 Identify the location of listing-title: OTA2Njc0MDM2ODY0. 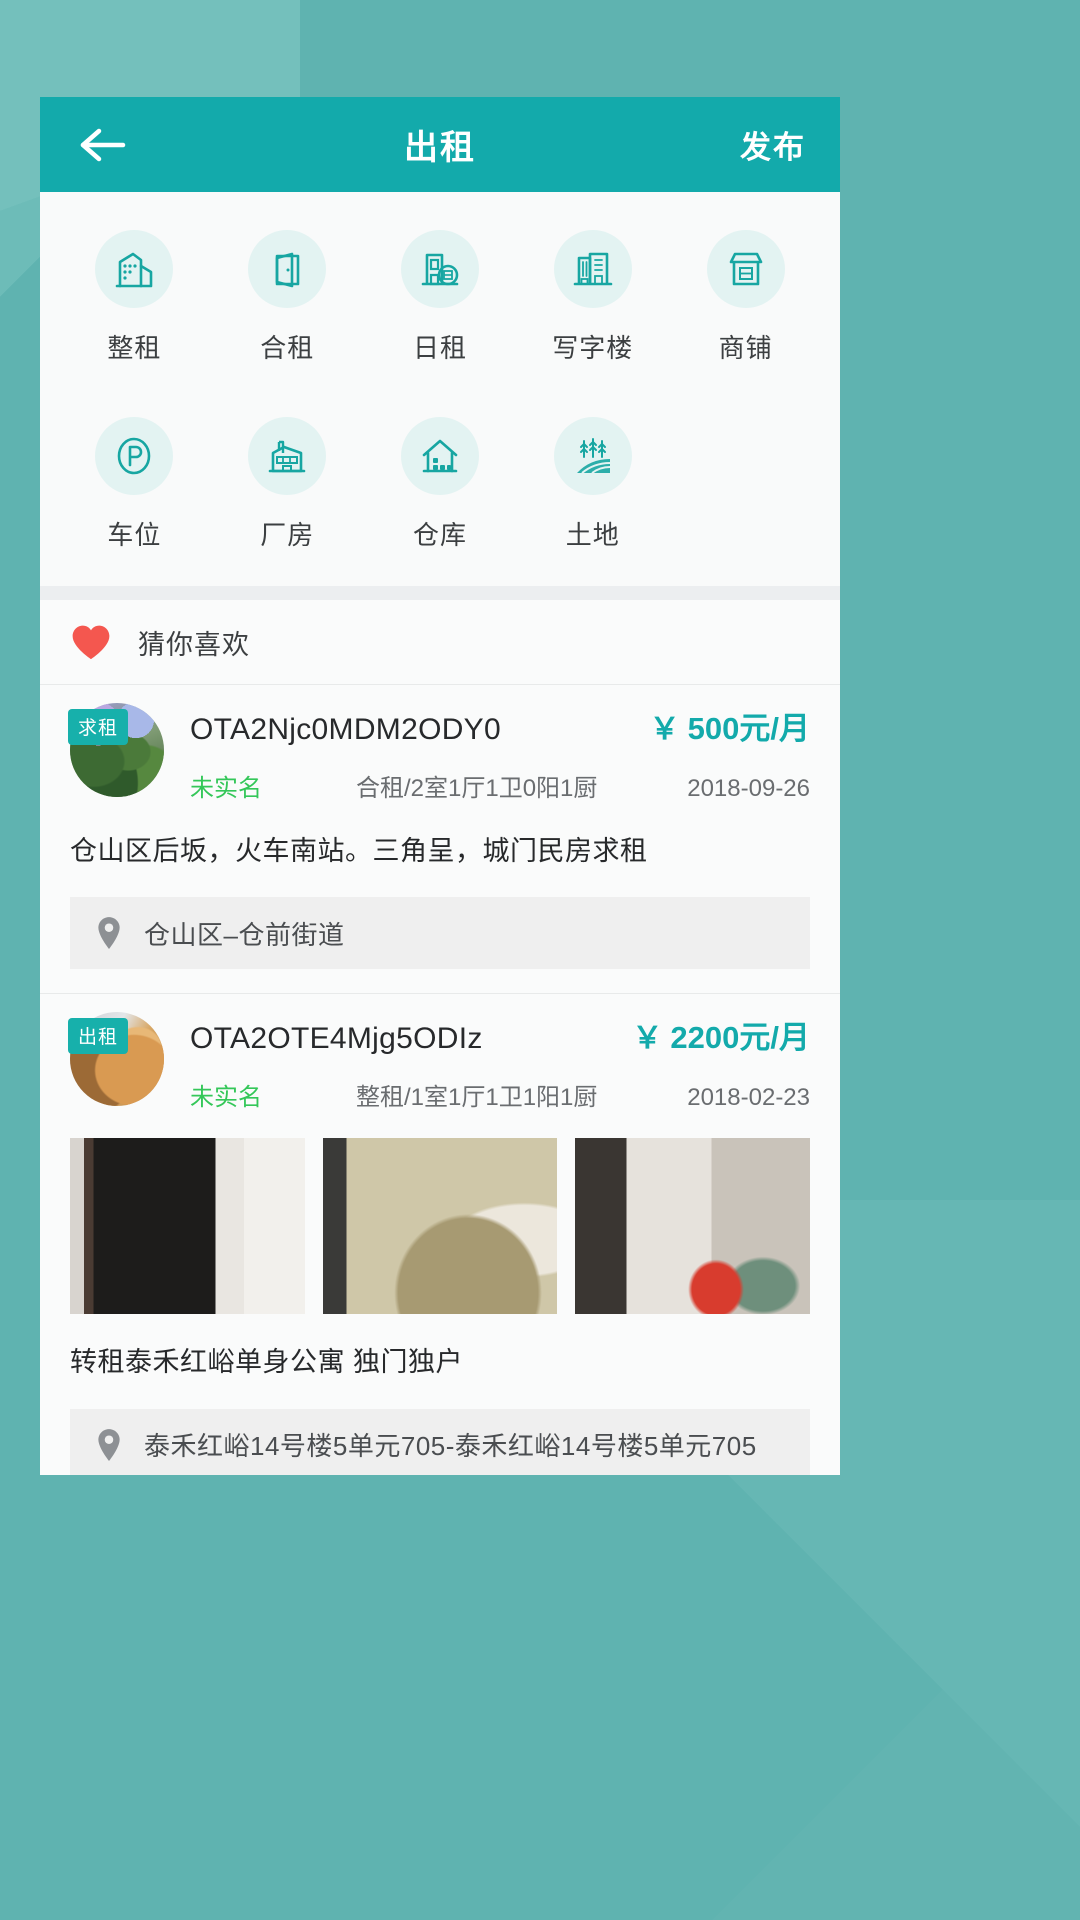
(345, 729).